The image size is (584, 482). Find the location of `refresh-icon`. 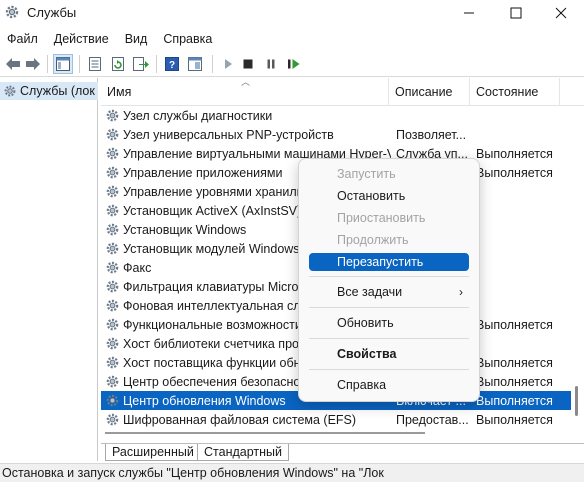

refresh-icon is located at coordinates (118, 64).